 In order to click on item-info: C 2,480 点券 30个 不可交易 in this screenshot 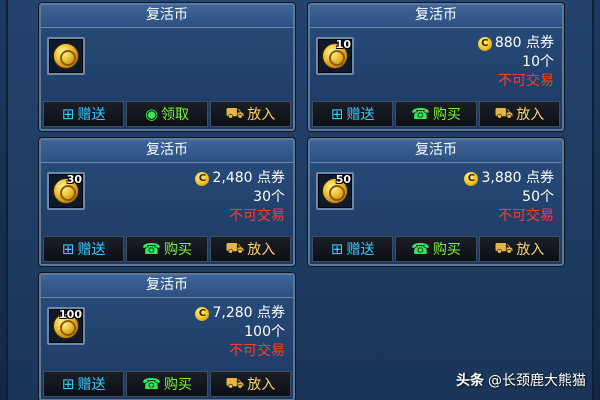, I will do `click(240, 197)`.